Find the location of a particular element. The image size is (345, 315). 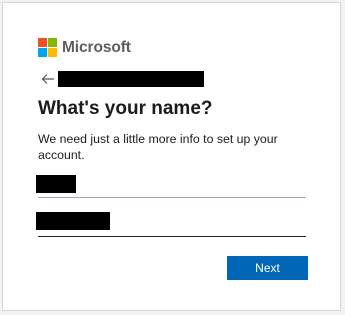

next-button: Next is located at coordinates (267, 268).